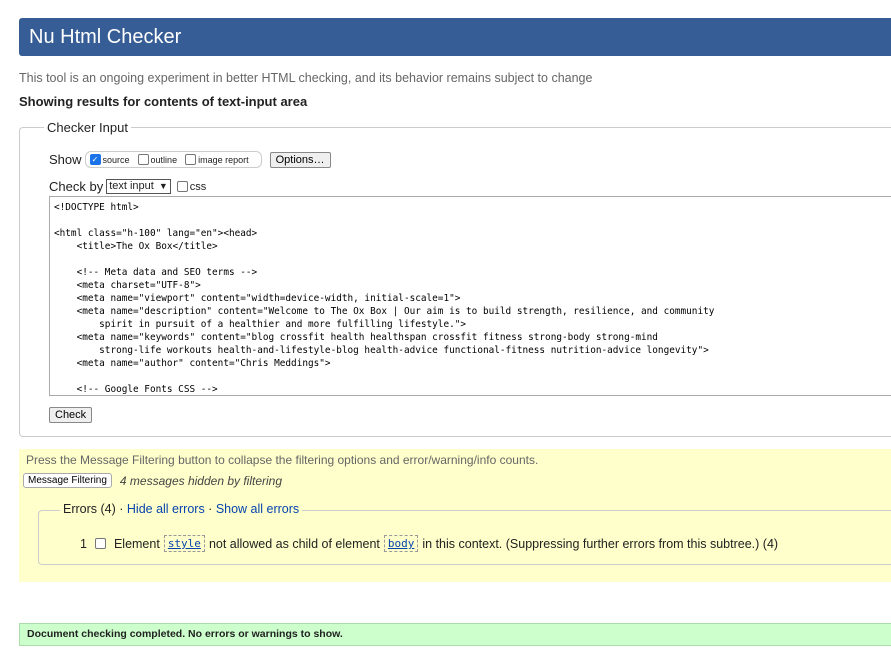  Describe the element at coordinates (116, 159) in the screenshot. I see `source-label: source` at that location.